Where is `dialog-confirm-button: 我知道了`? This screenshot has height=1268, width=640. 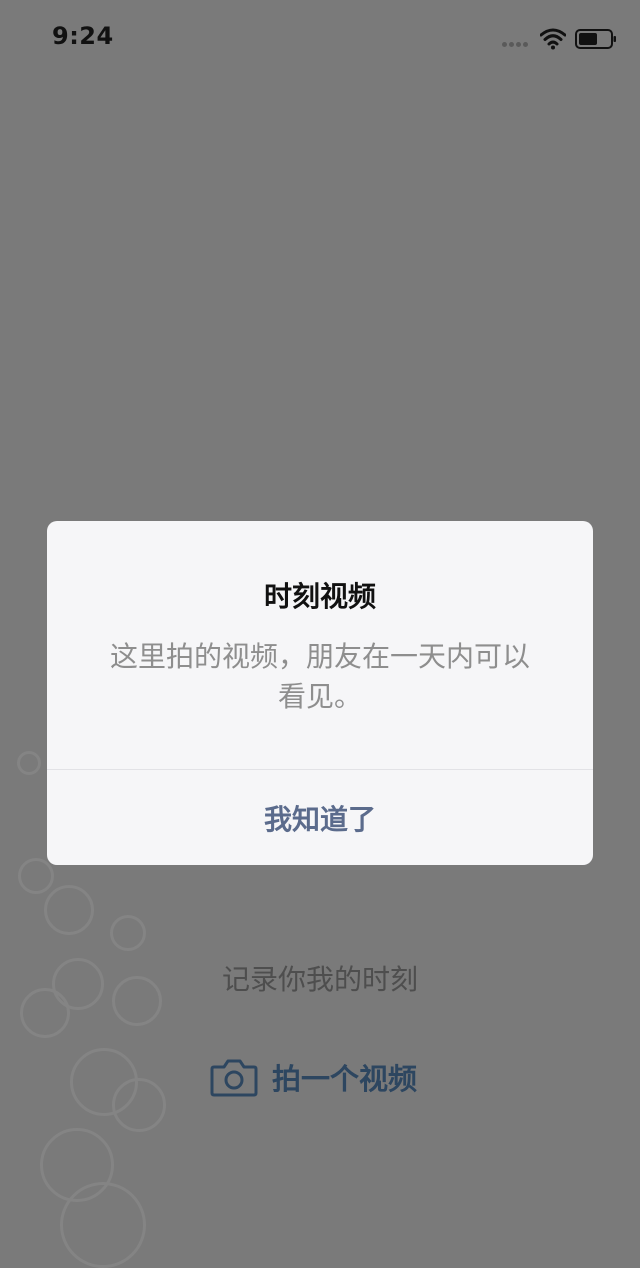
dialog-confirm-button: 我知道了 is located at coordinates (320, 817).